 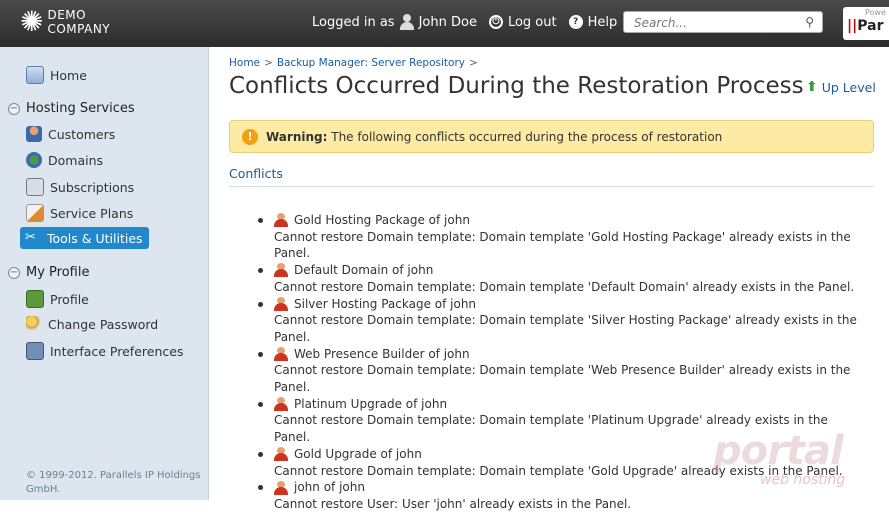 I want to click on logo-star-icon: ✺, so click(x=32, y=21).